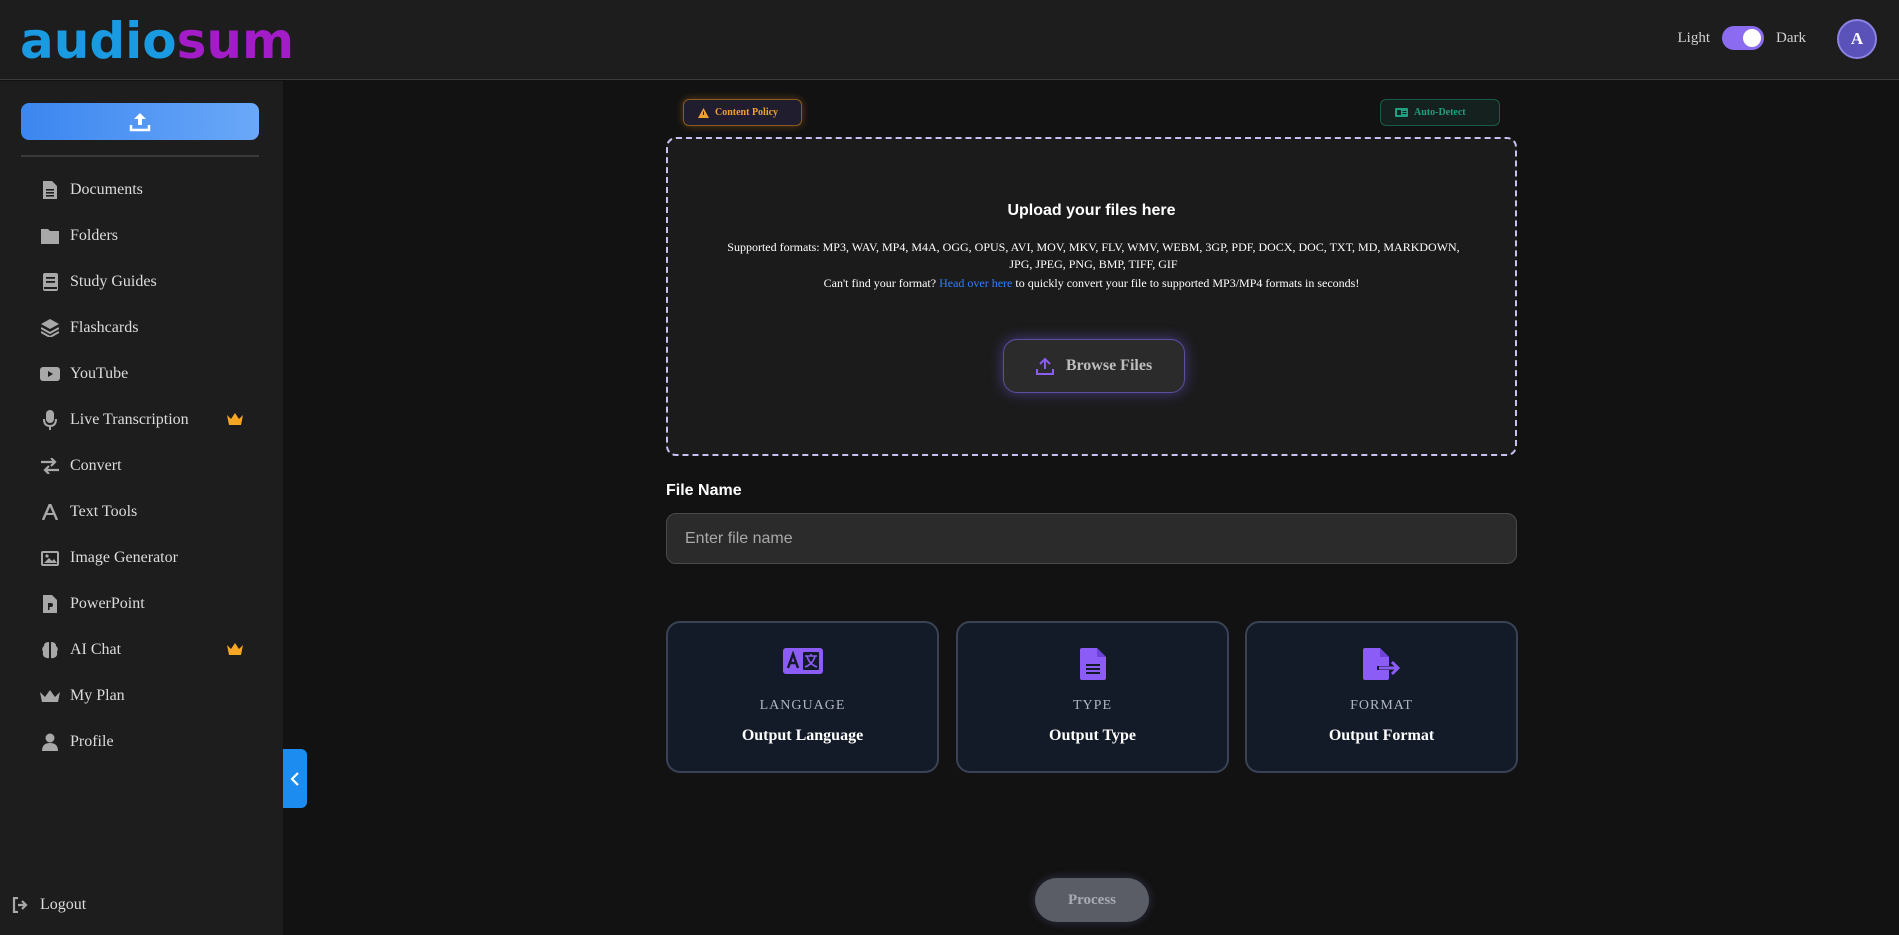  I want to click on font-icon, so click(50, 512).